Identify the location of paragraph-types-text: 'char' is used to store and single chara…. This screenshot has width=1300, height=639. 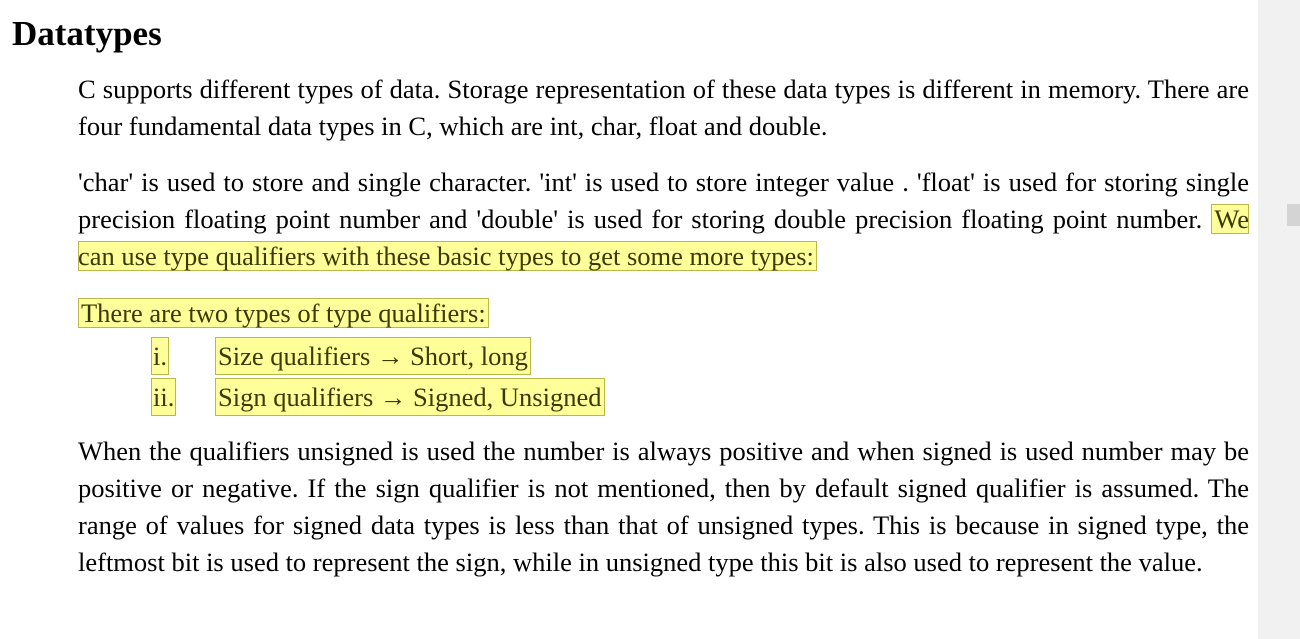
(663, 200).